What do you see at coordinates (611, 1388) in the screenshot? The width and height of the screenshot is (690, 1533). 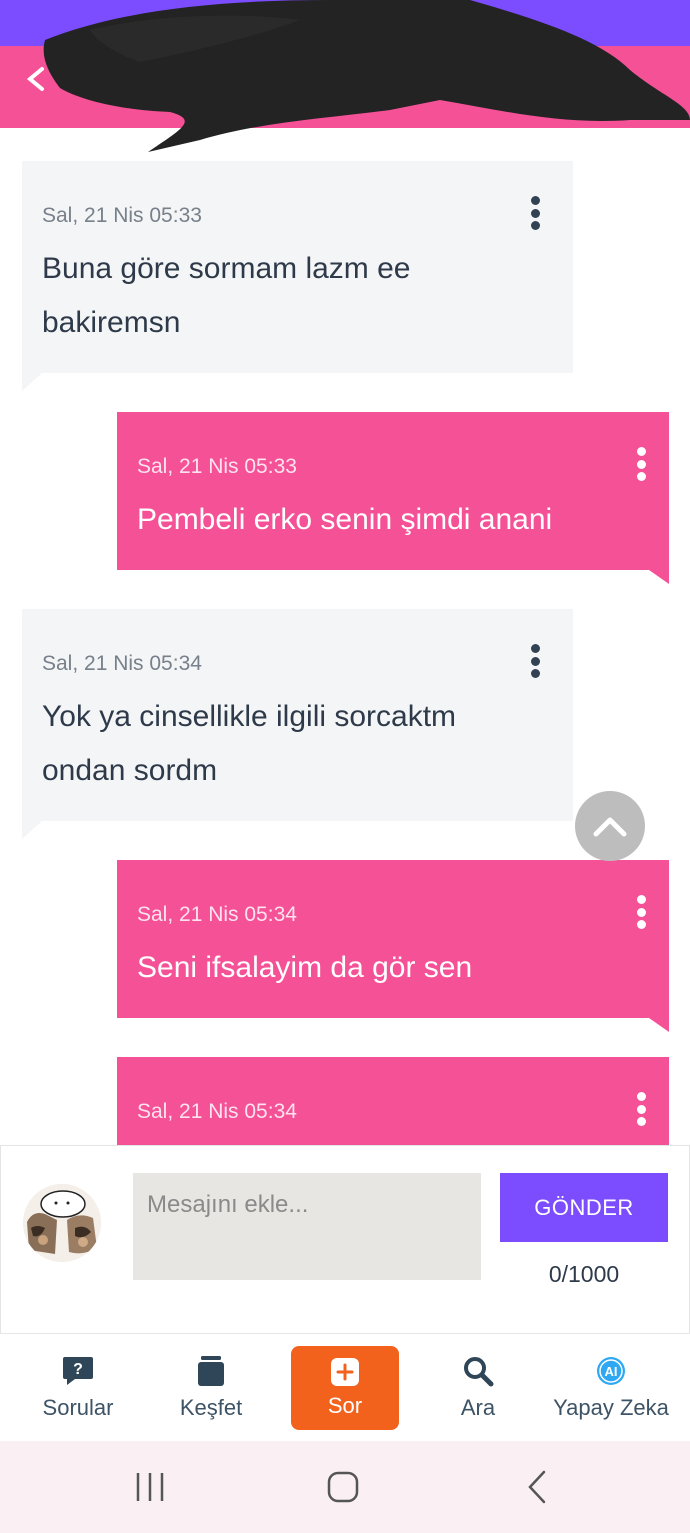 I see `nav-item-yapay-zeka: AI Yapay Zeka` at bounding box center [611, 1388].